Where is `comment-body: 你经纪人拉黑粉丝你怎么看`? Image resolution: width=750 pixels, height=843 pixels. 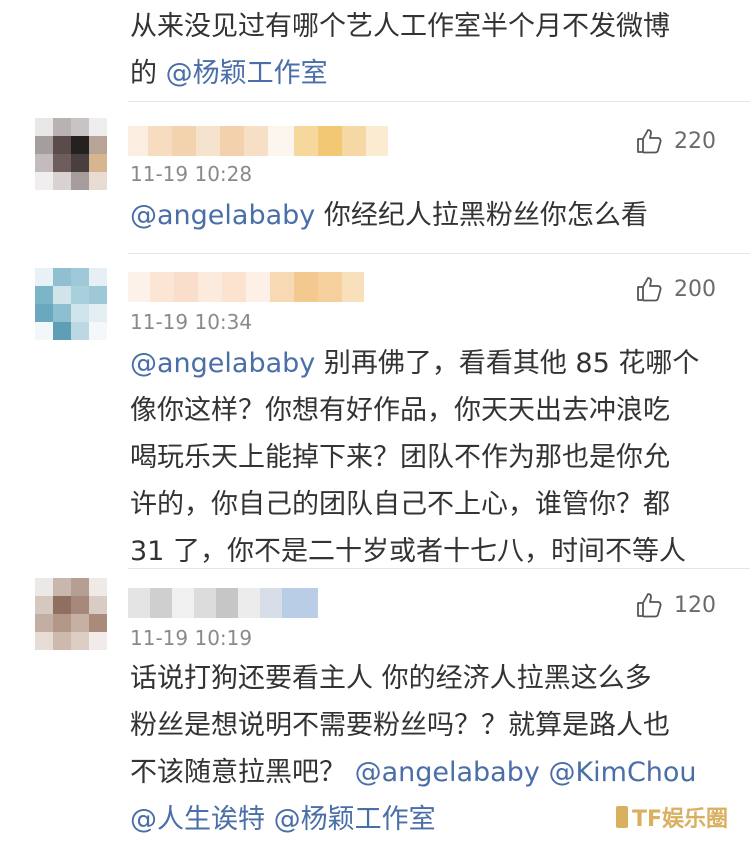 comment-body: 你经纪人拉黑粉丝你怎么看 is located at coordinates (481, 215).